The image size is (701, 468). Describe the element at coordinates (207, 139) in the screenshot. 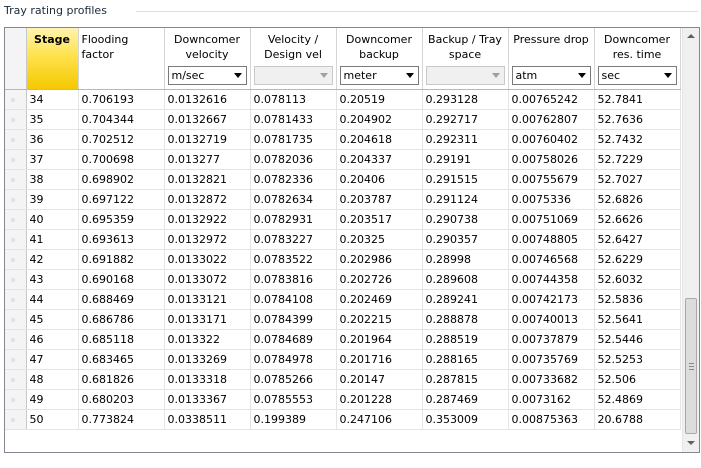

I see `table-cell: 0.0132719` at that location.